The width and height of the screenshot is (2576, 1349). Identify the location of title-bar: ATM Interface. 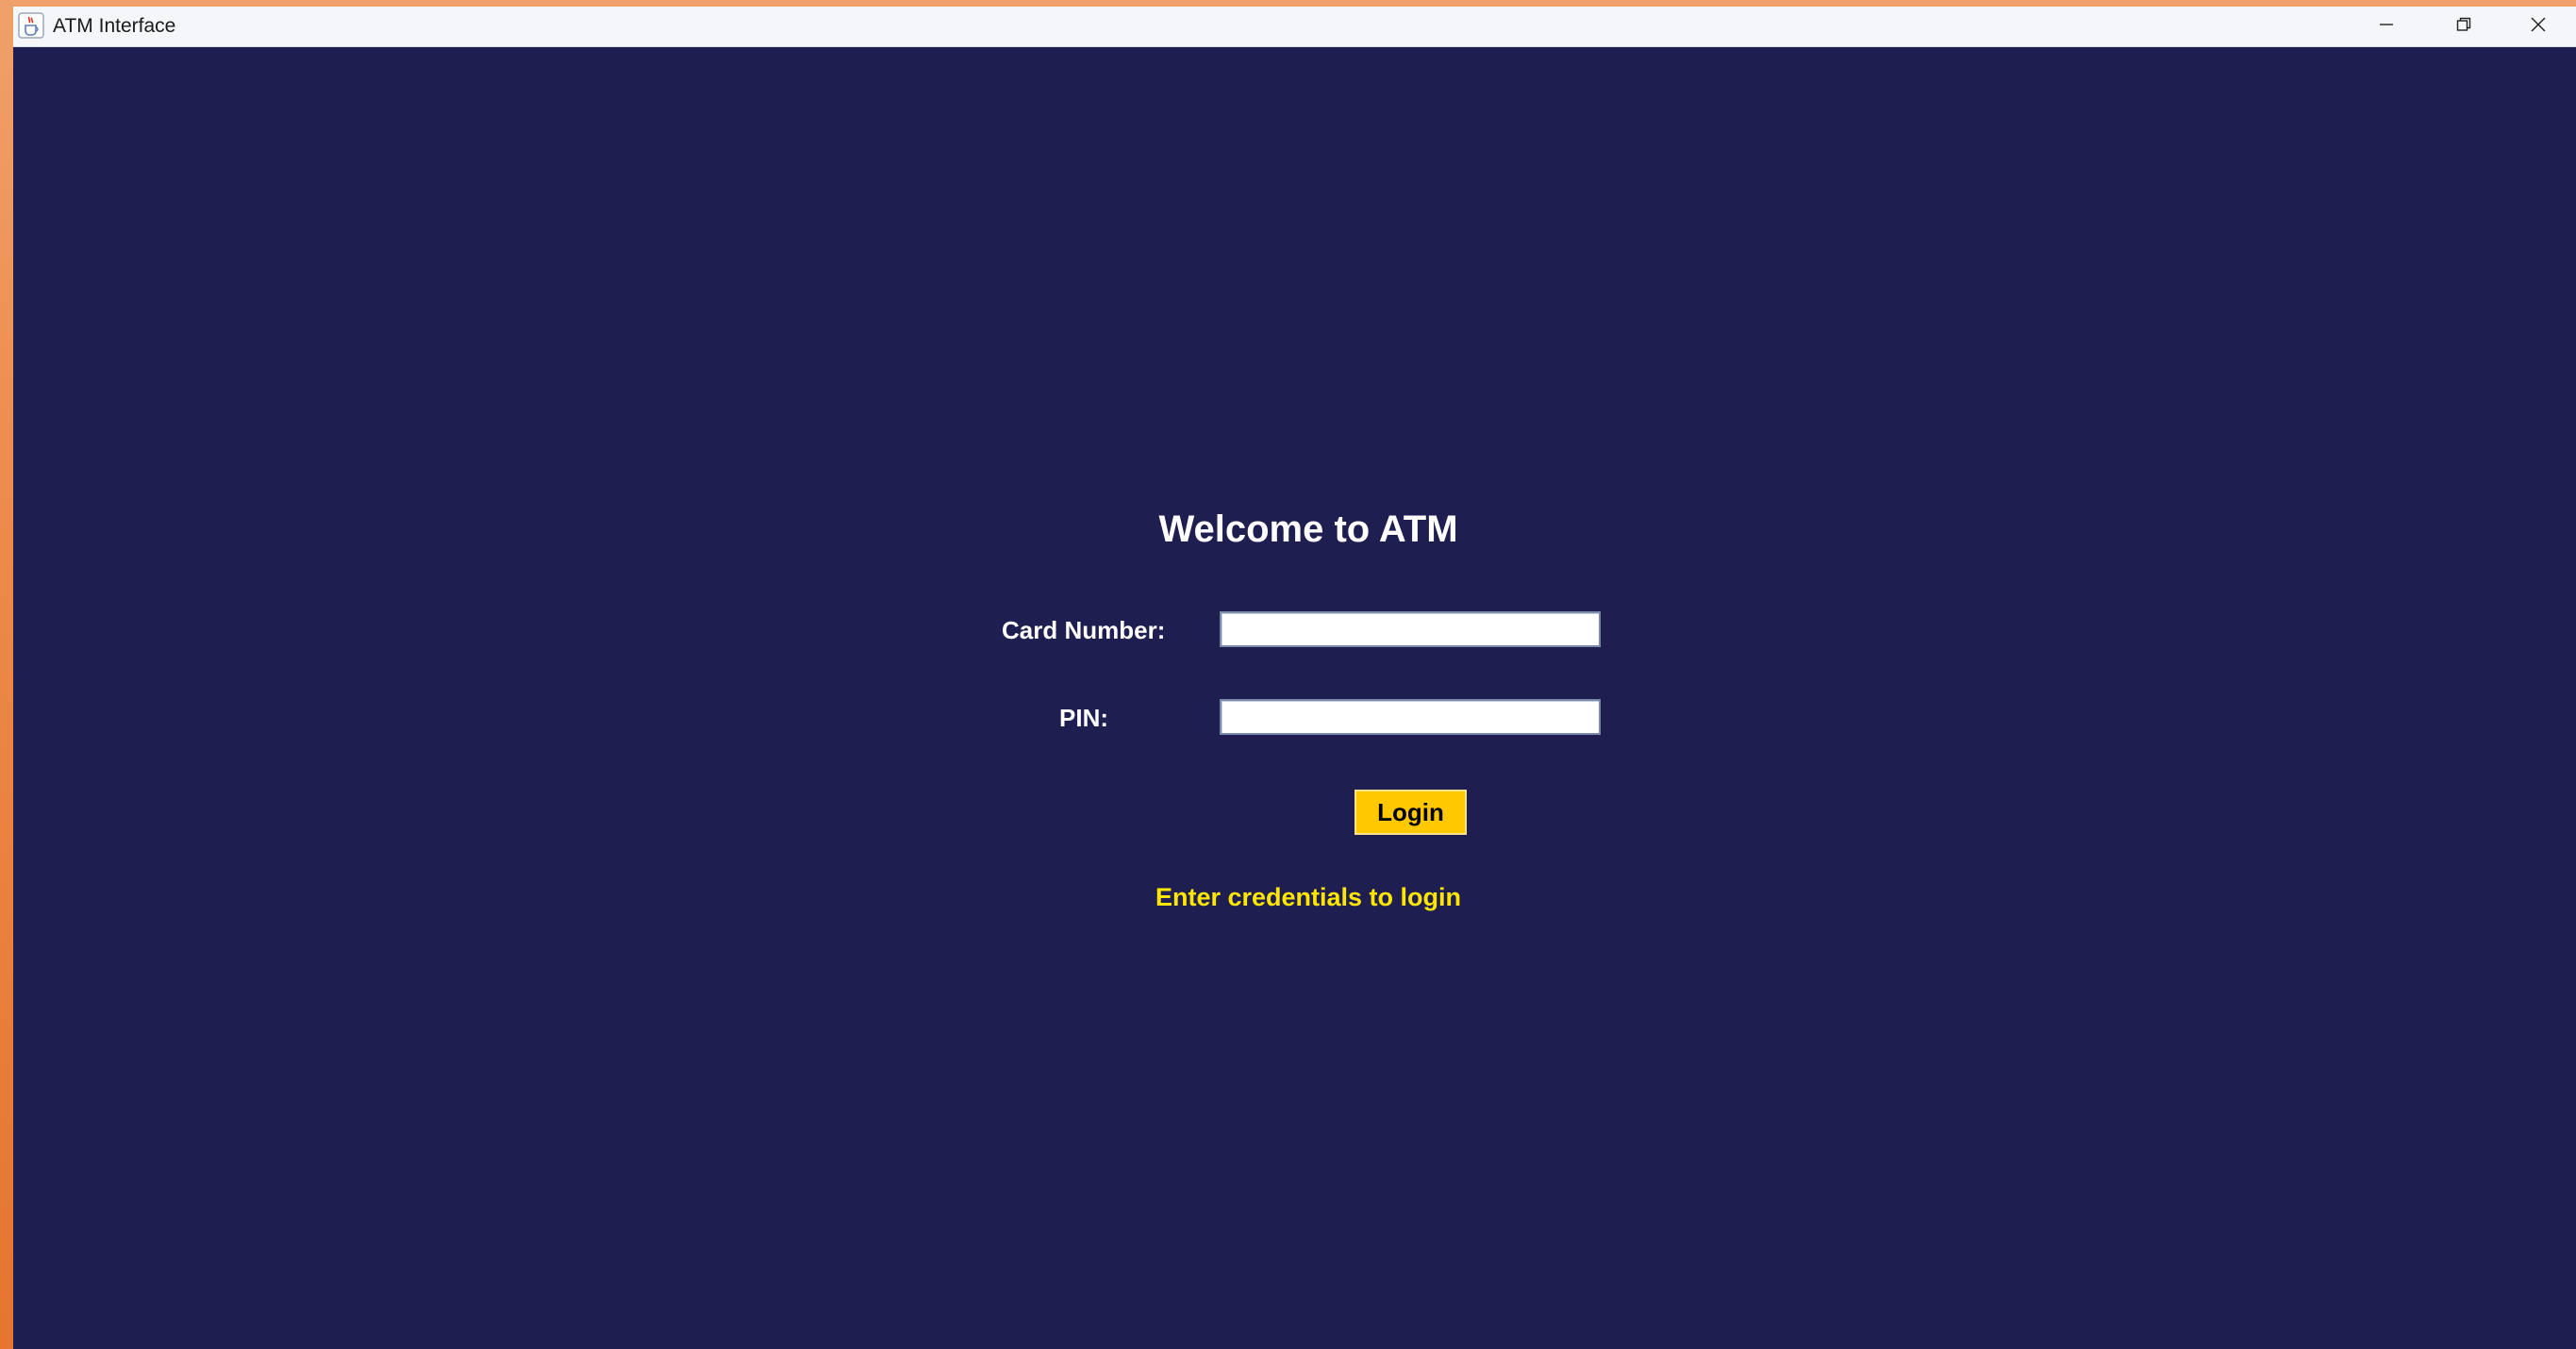
(1294, 27).